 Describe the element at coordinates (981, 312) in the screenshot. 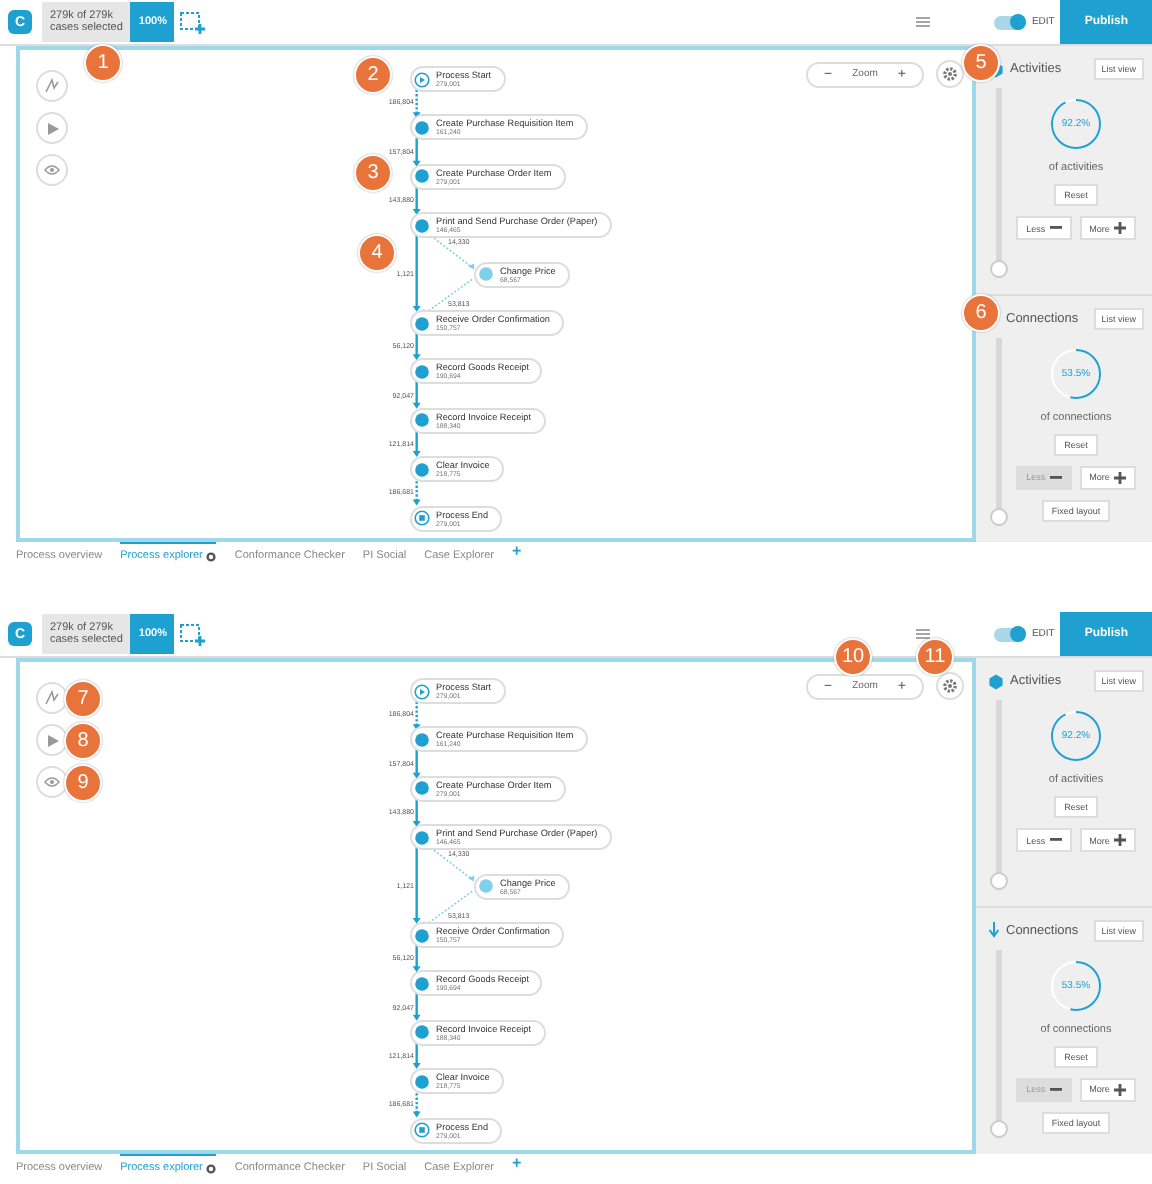

I see `callout-badge: 6` at that location.